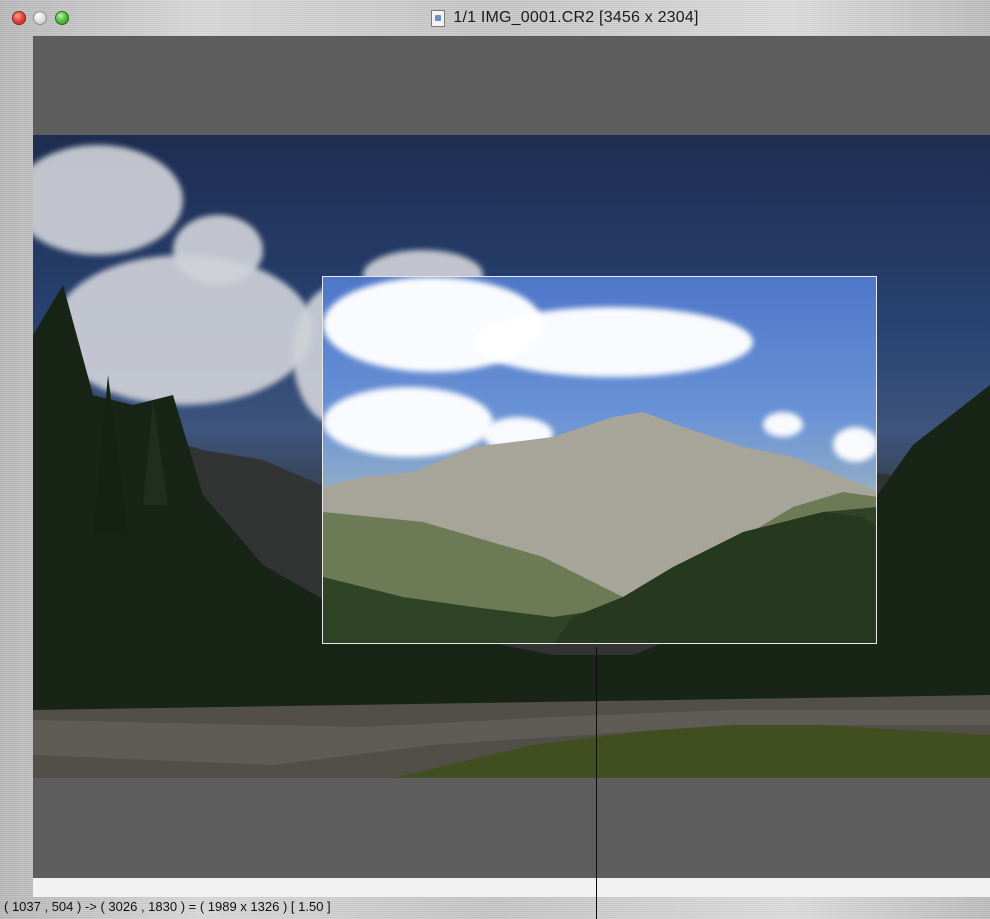 The image size is (990, 919). I want to click on title-bar: 1/1 IMG_0001.CR2 [3456 x 2304], so click(495, 18).